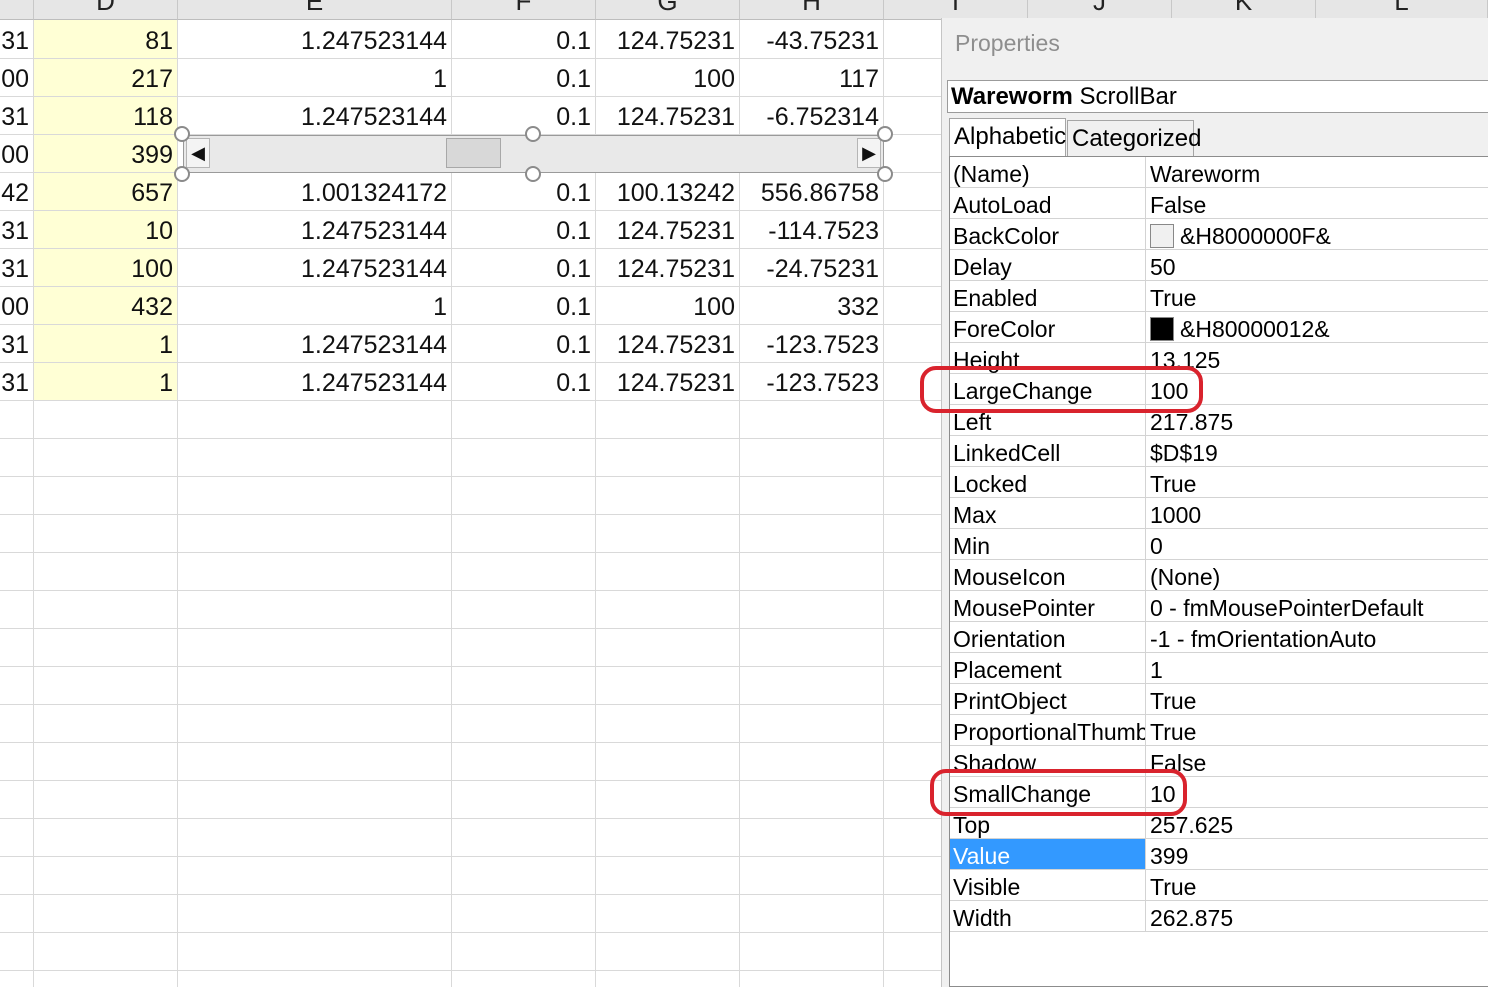 The width and height of the screenshot is (1488, 987). What do you see at coordinates (1317, 234) in the screenshot?
I see `property-value-cell: &H8000000F&` at bounding box center [1317, 234].